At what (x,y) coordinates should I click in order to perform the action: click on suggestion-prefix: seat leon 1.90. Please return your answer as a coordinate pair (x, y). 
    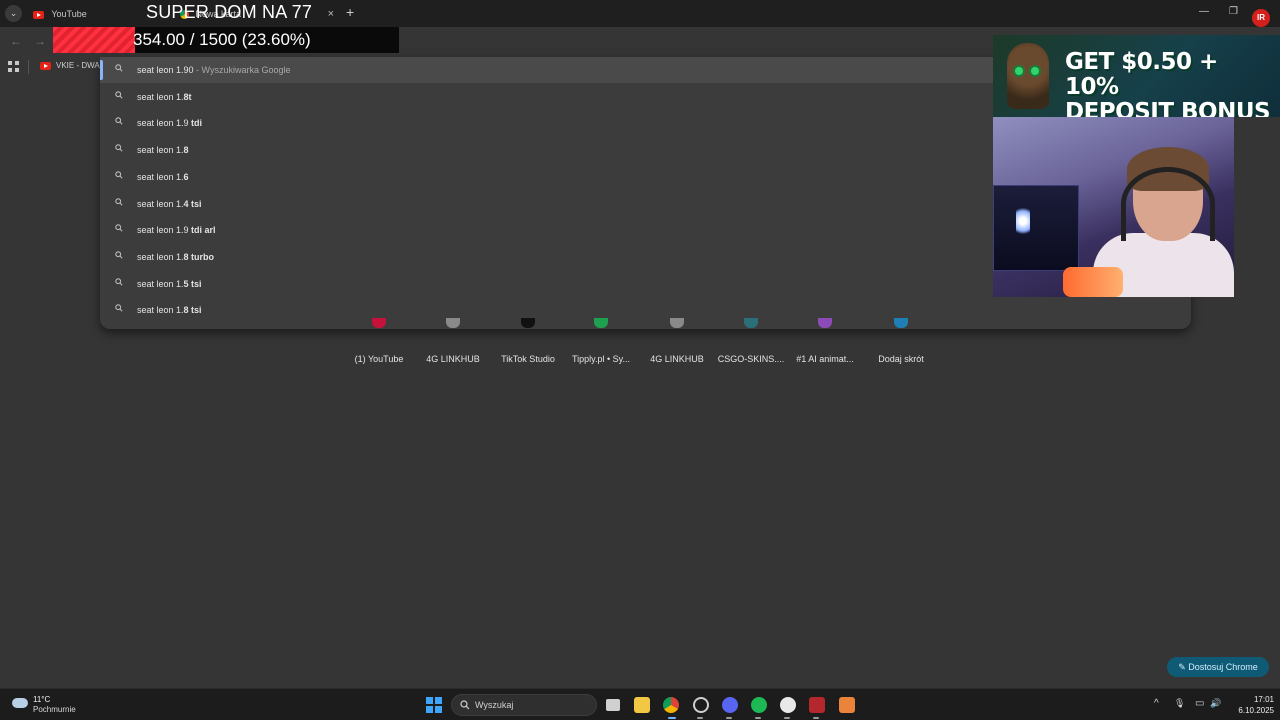
    Looking at the image, I should click on (165, 70).